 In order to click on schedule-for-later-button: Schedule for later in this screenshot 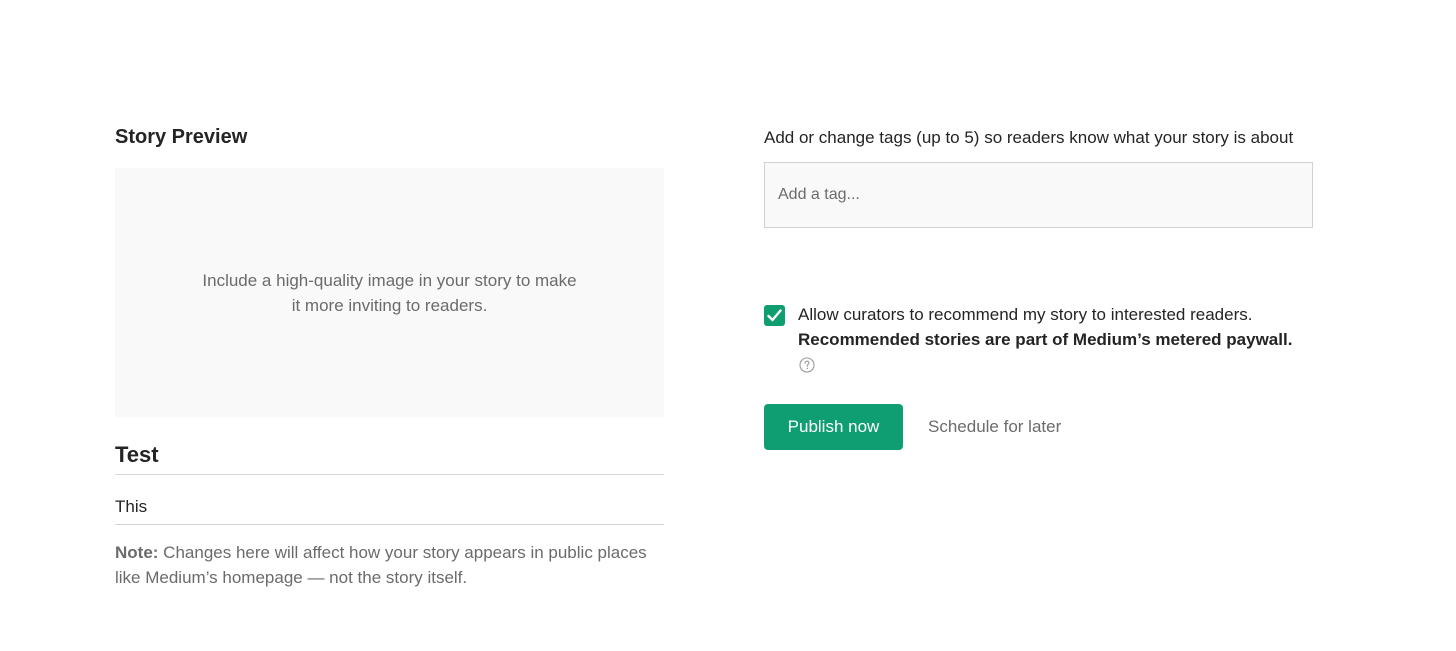, I will do `click(994, 427)`.